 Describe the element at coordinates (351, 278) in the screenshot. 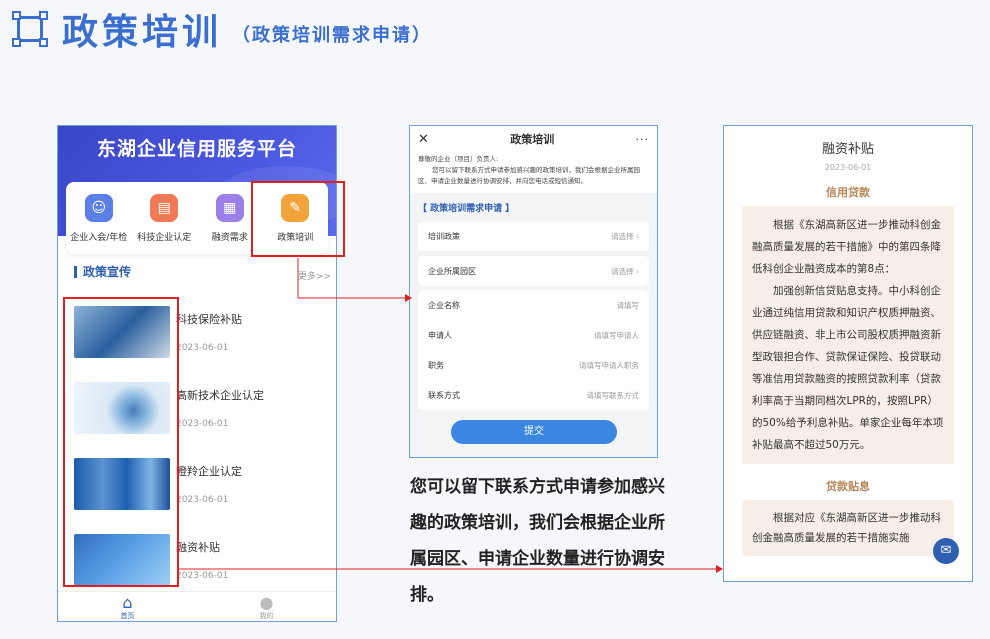

I see `arrow-to-form` at that location.